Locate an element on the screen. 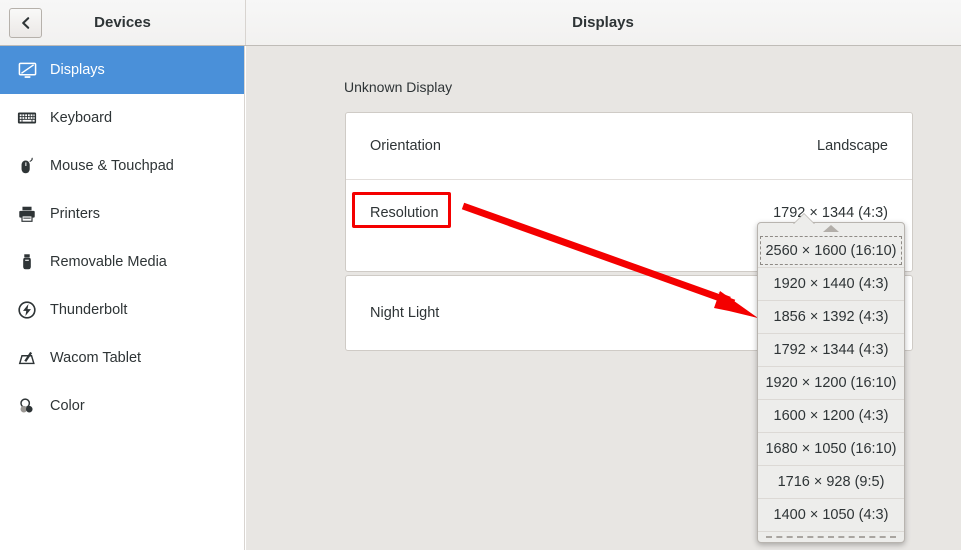 The height and width of the screenshot is (550, 961). resolution-option: 1716 × 928 (9:5) is located at coordinates (831, 481).